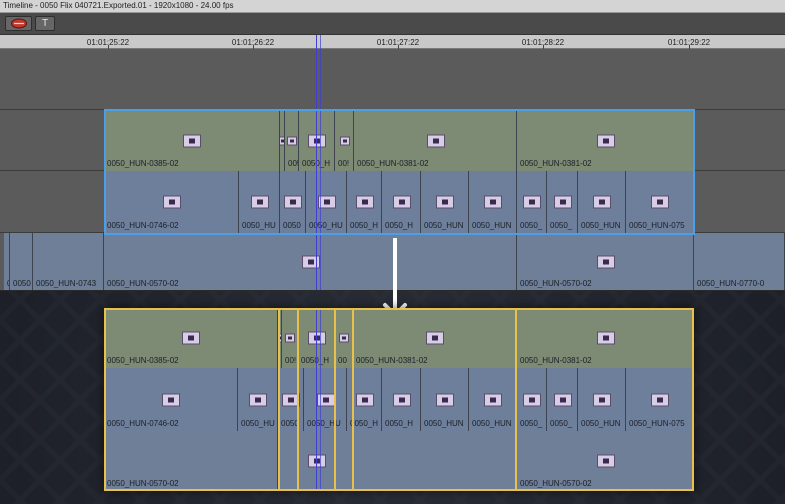 This screenshot has width=785, height=504. I want to click on clip-thumbnail-icon, so click(605, 262).